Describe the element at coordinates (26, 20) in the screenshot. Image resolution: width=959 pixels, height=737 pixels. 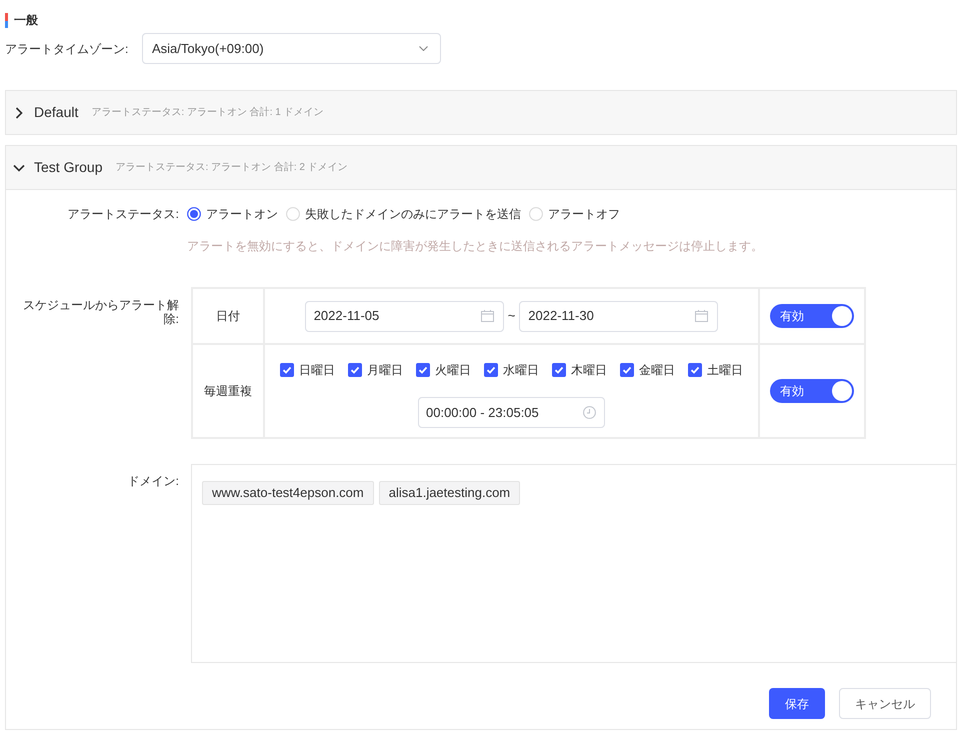
I see `section-title: 一般` at that location.